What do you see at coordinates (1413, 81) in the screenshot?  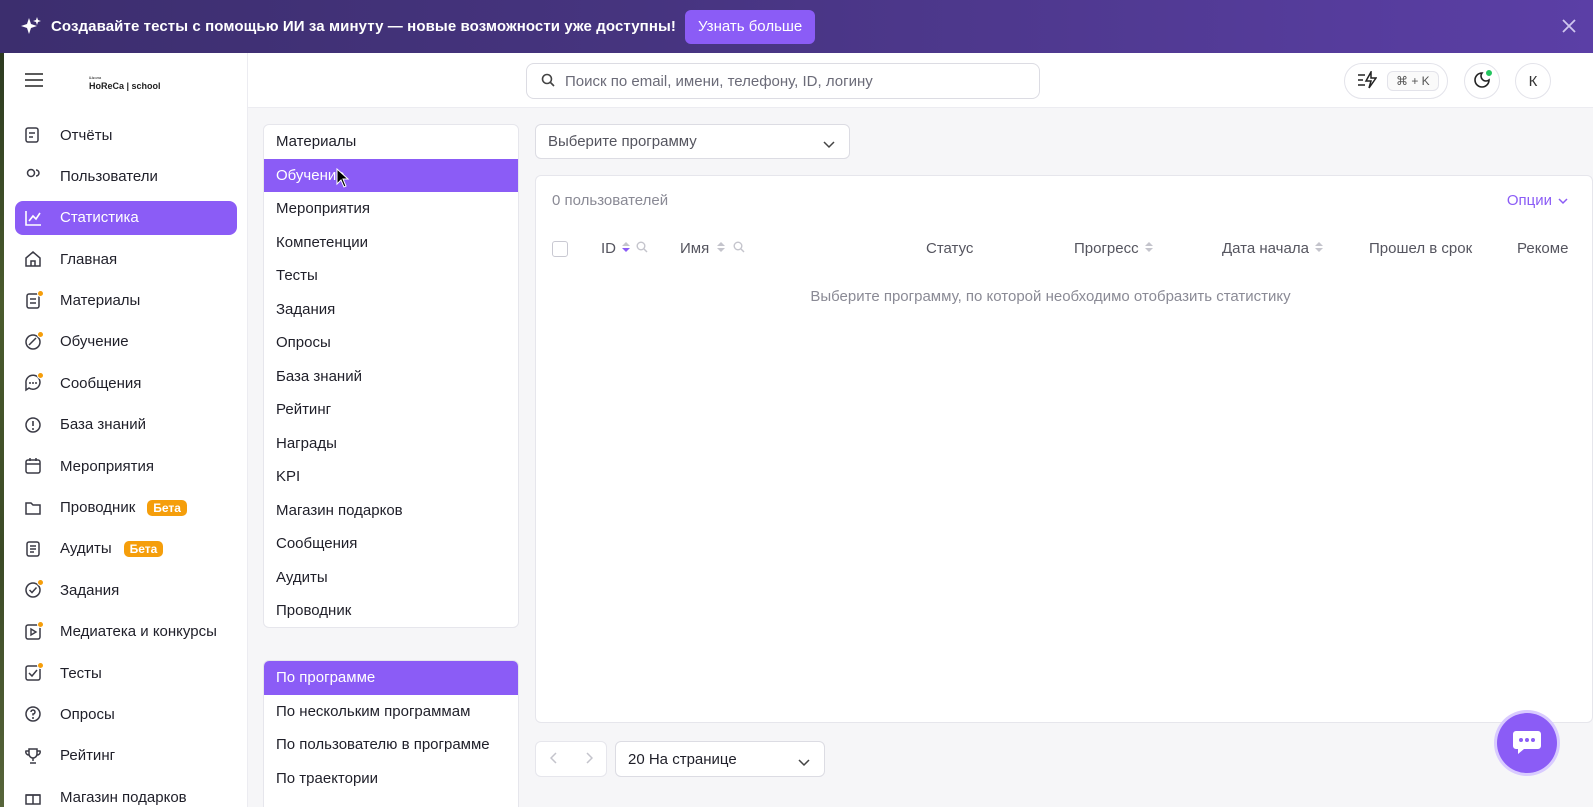 I see `shortcut-hint: ⌘ + K` at bounding box center [1413, 81].